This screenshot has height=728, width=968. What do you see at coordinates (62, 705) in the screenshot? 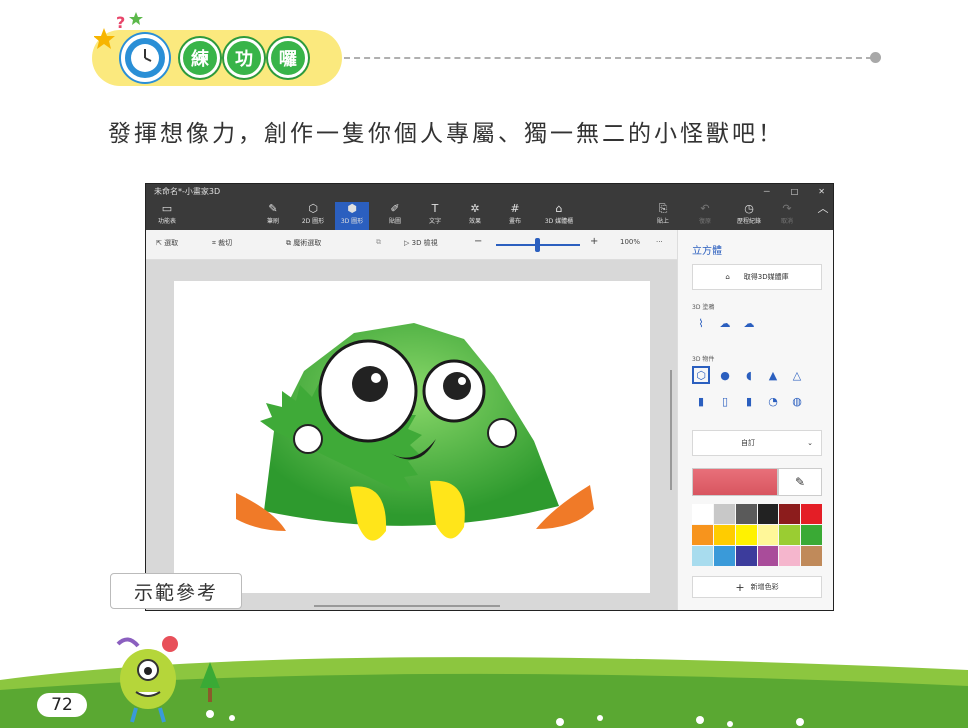
I see `page-number: 72` at bounding box center [62, 705].